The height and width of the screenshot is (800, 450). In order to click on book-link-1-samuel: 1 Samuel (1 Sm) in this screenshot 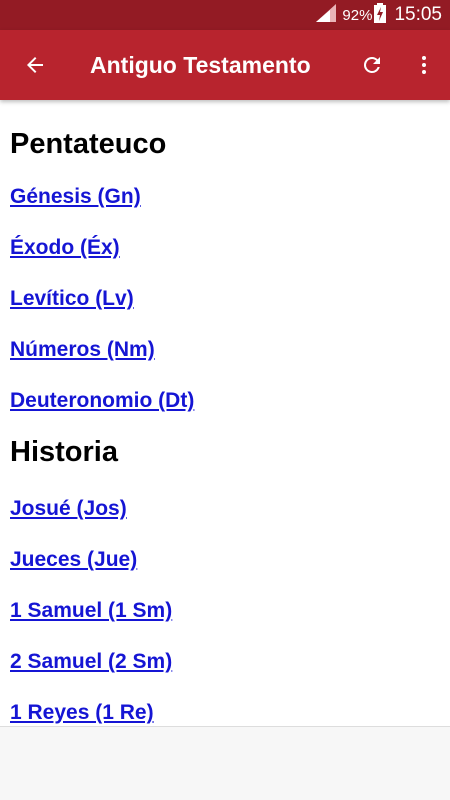, I will do `click(230, 611)`.